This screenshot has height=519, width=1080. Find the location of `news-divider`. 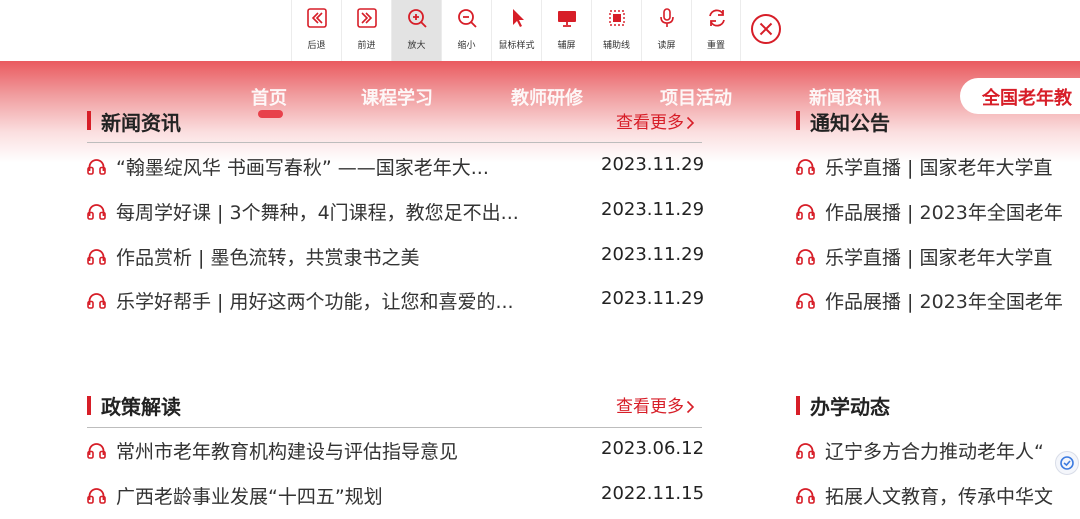

news-divider is located at coordinates (394, 142).